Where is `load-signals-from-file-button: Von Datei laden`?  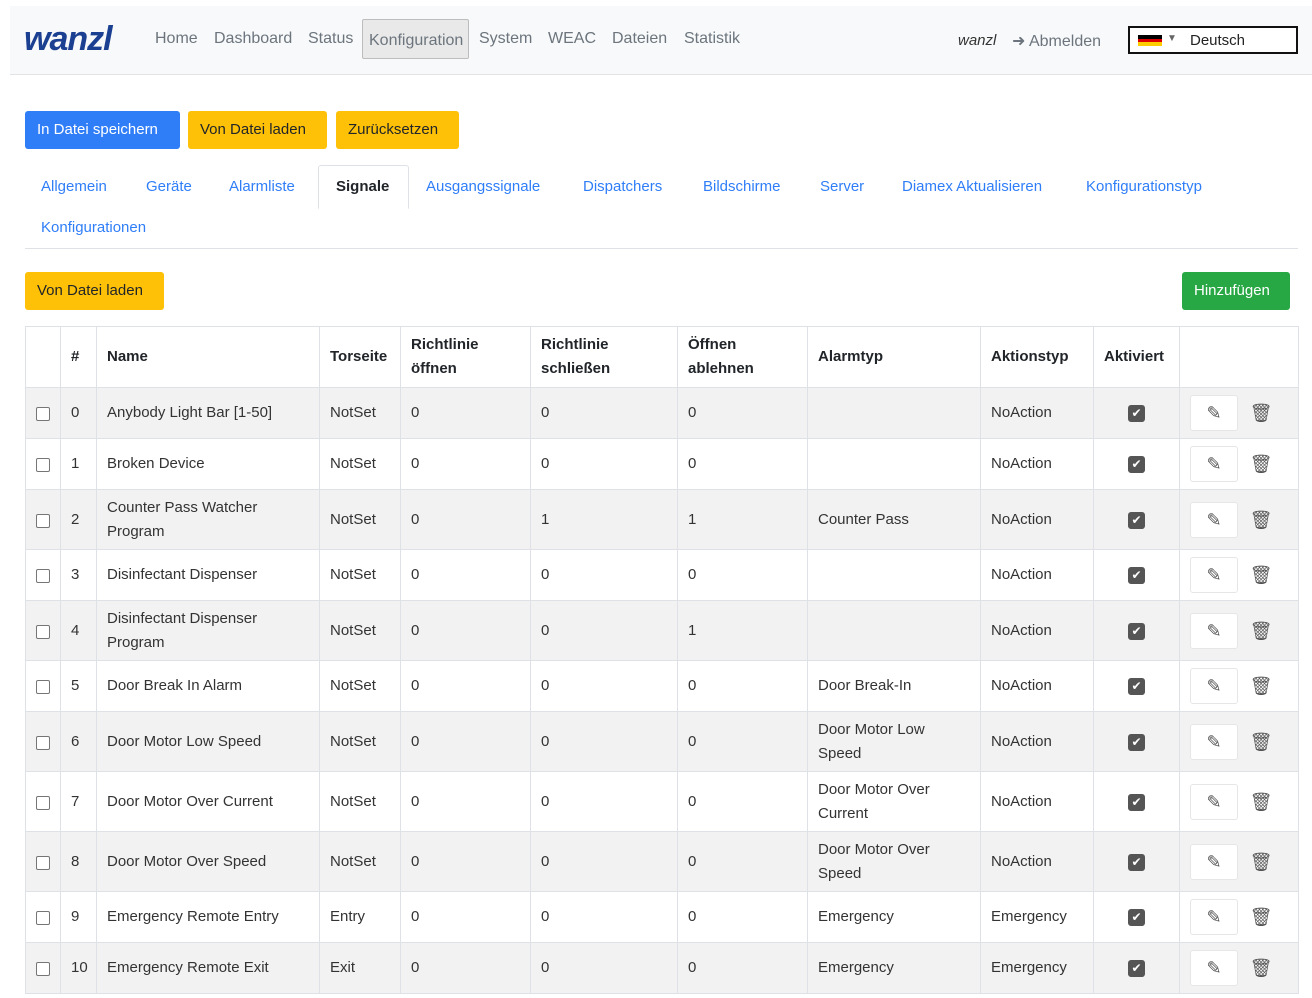 load-signals-from-file-button: Von Datei laden is located at coordinates (94, 291).